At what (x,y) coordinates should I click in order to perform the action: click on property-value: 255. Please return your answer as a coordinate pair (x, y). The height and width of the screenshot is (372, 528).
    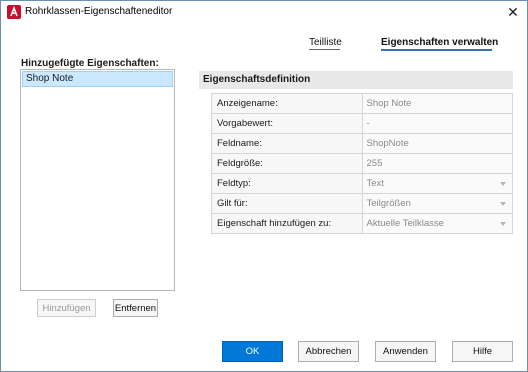
    Looking at the image, I should click on (437, 163).